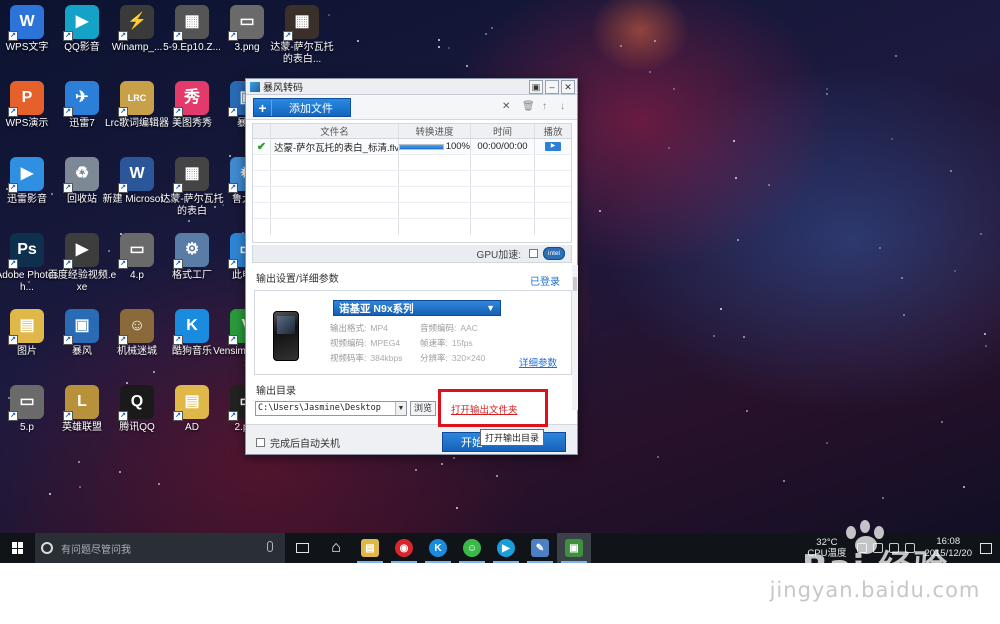 This screenshot has width=1000, height=624. I want to click on progress-bar, so click(421, 146).